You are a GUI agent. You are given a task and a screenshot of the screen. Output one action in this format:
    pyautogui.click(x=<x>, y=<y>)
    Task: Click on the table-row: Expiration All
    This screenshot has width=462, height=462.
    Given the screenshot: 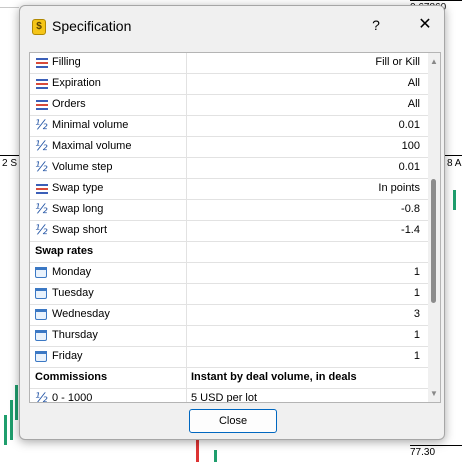 What is the action you would take?
    pyautogui.click(x=229, y=84)
    